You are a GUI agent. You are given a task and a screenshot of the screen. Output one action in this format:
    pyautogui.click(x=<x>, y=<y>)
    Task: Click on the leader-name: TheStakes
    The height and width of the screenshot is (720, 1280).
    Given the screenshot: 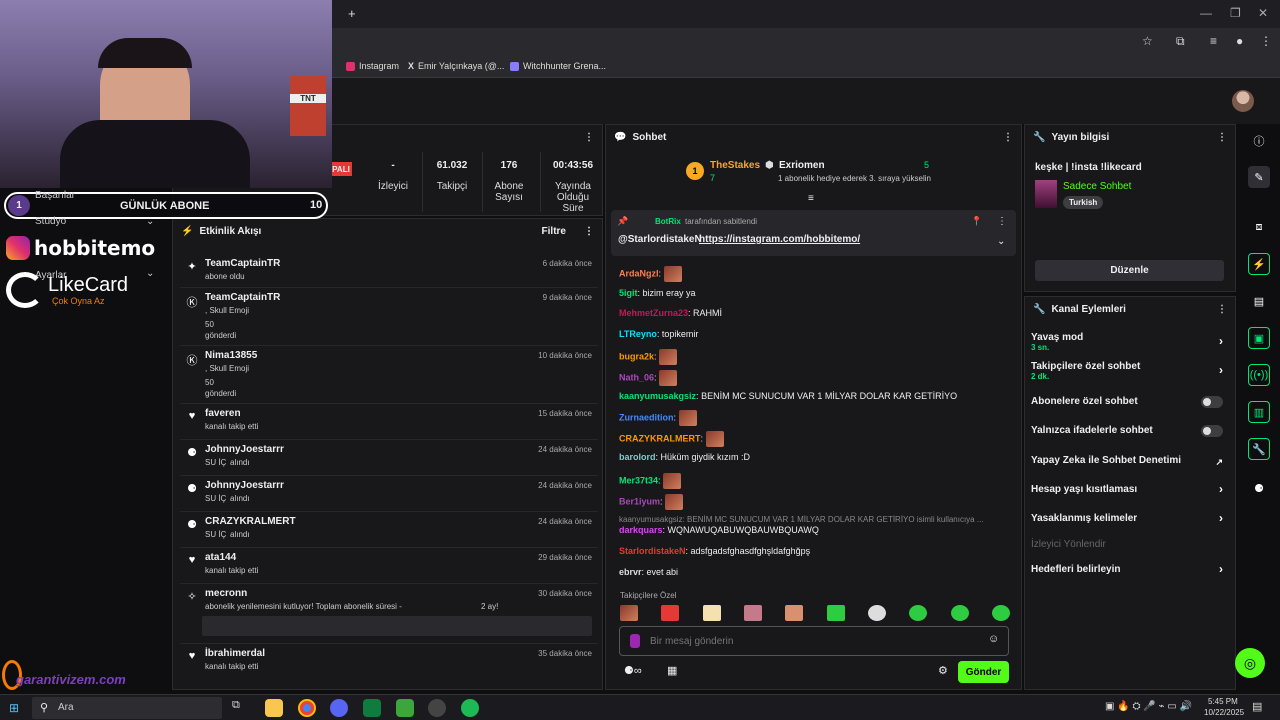 What is the action you would take?
    pyautogui.click(x=735, y=165)
    